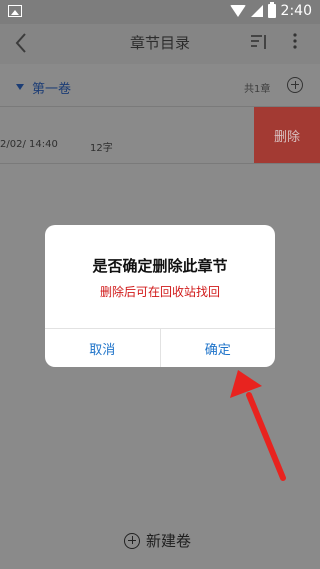 The height and width of the screenshot is (569, 320). Describe the element at coordinates (52, 89) in the screenshot. I see `volume-name: 第一卷` at that location.